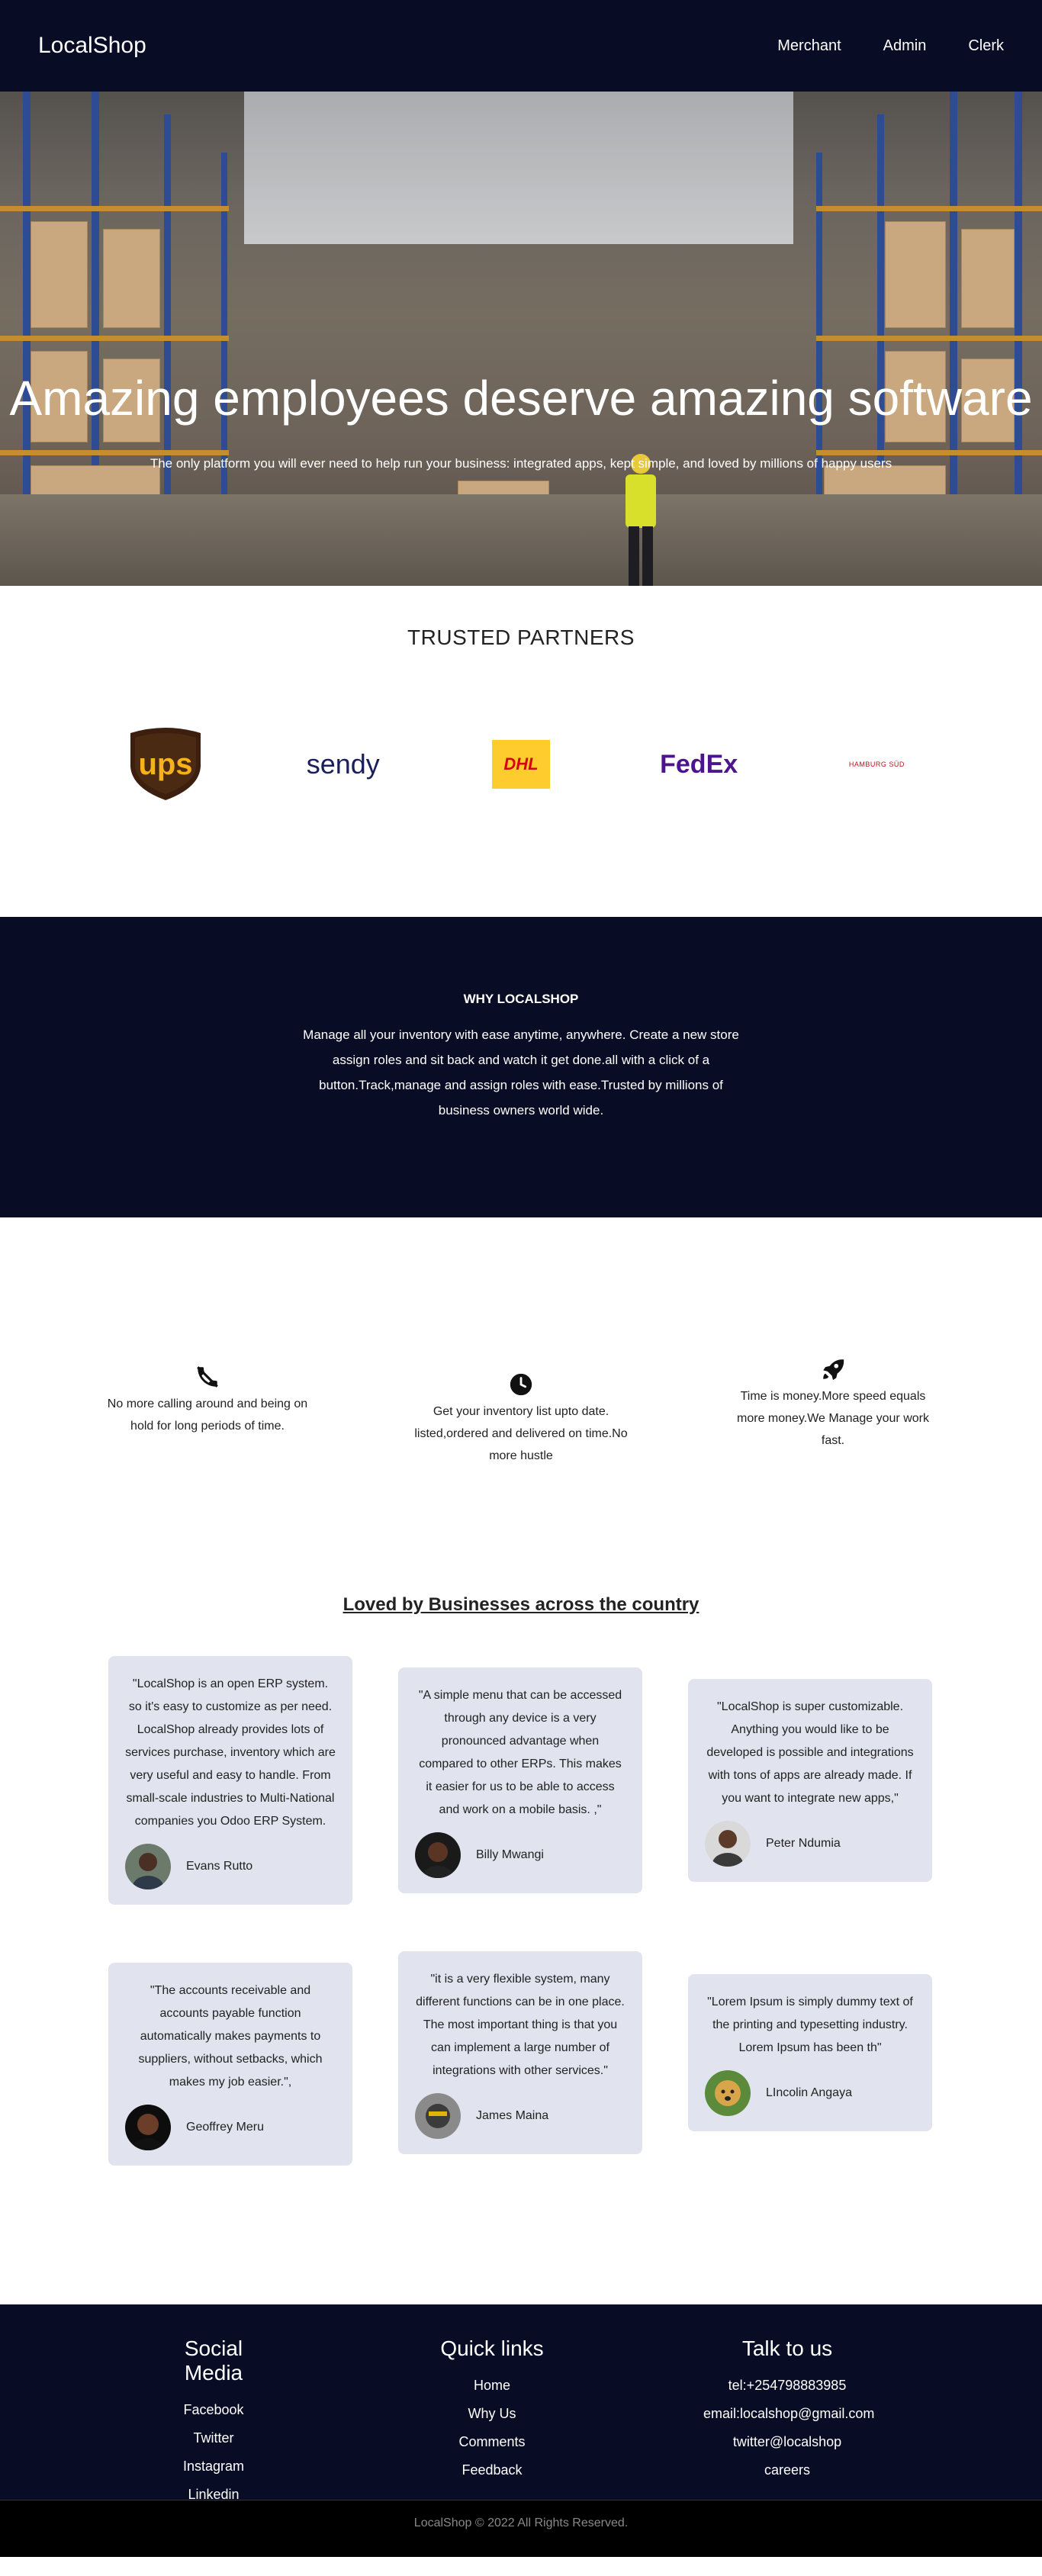 The width and height of the screenshot is (1042, 2576). What do you see at coordinates (809, 46) in the screenshot?
I see `nav-link-merchant: Merchant` at bounding box center [809, 46].